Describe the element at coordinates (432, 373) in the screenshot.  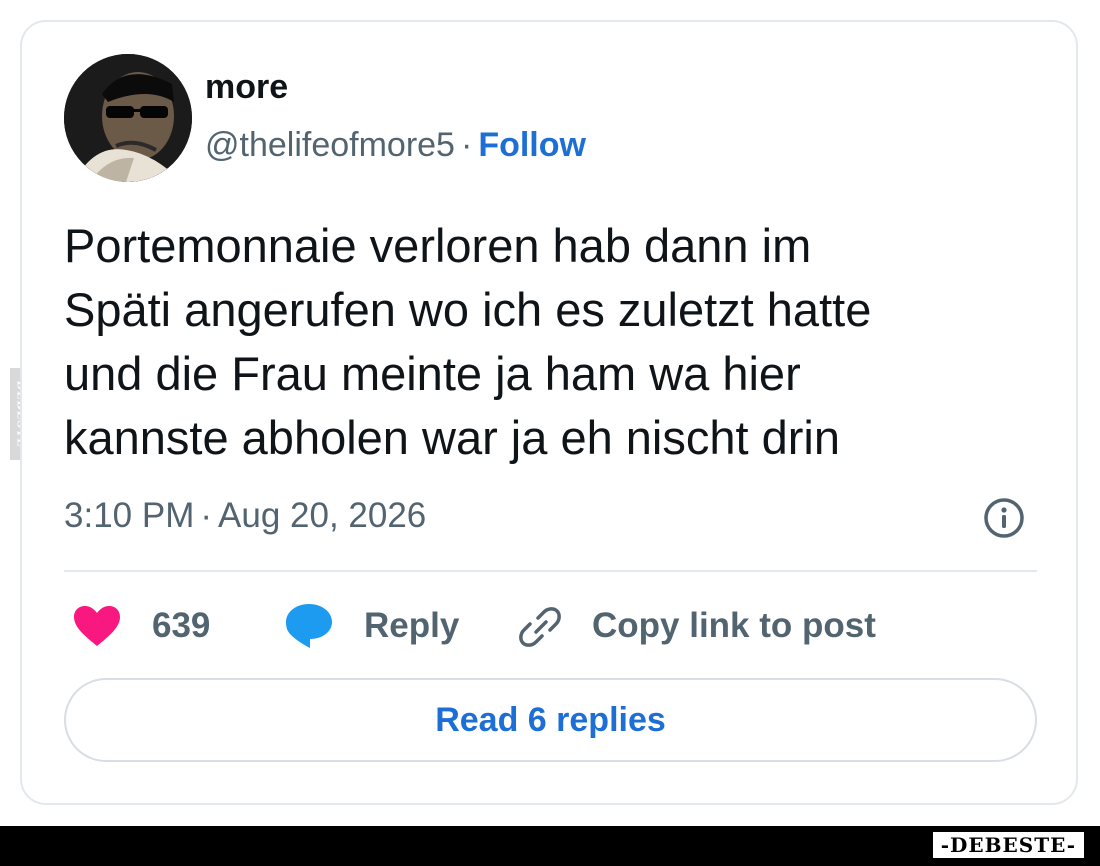
I see `tweet-text-line: und die Frau meinte ja ham wa hier` at that location.